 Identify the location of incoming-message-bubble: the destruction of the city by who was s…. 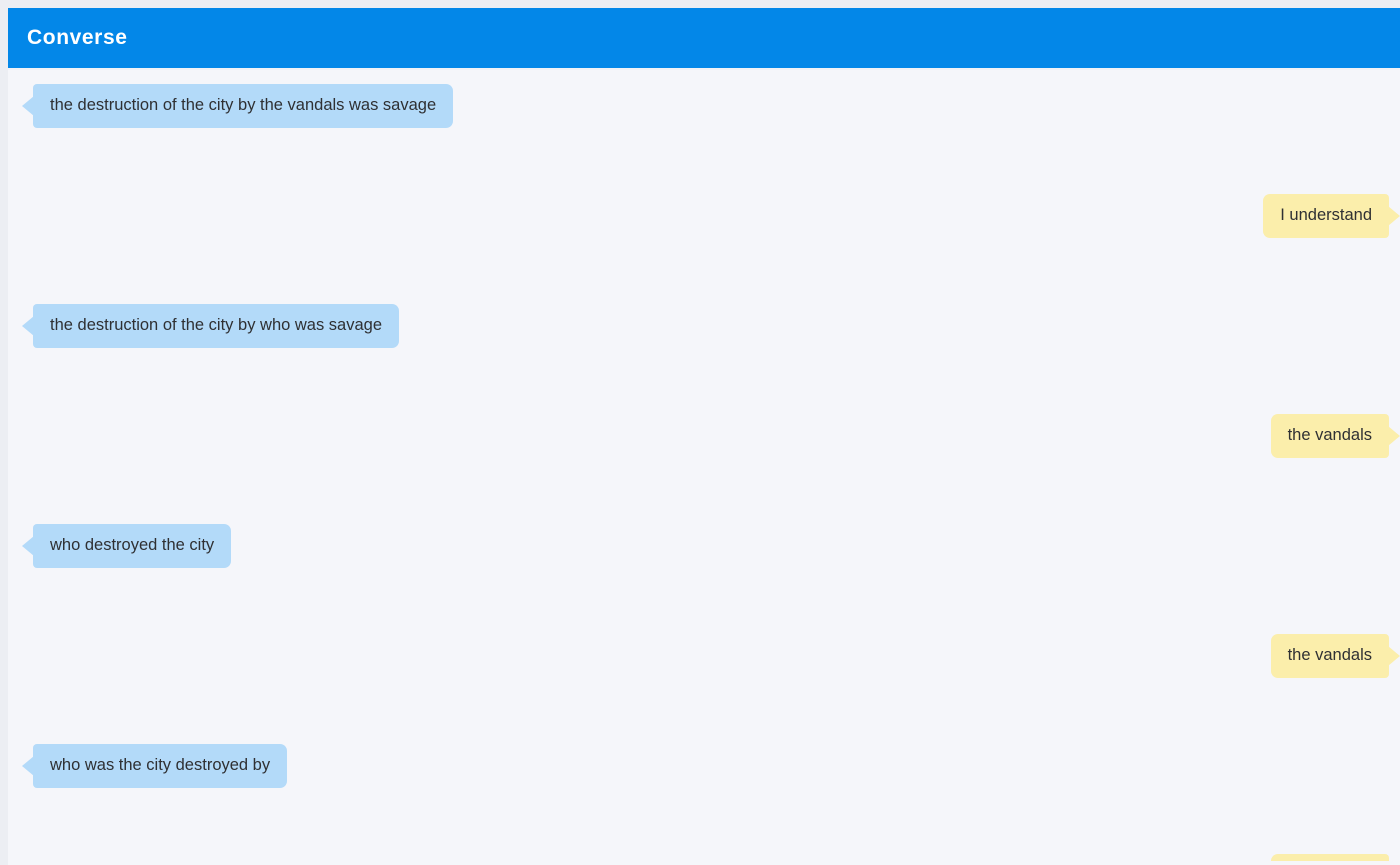
(216, 326).